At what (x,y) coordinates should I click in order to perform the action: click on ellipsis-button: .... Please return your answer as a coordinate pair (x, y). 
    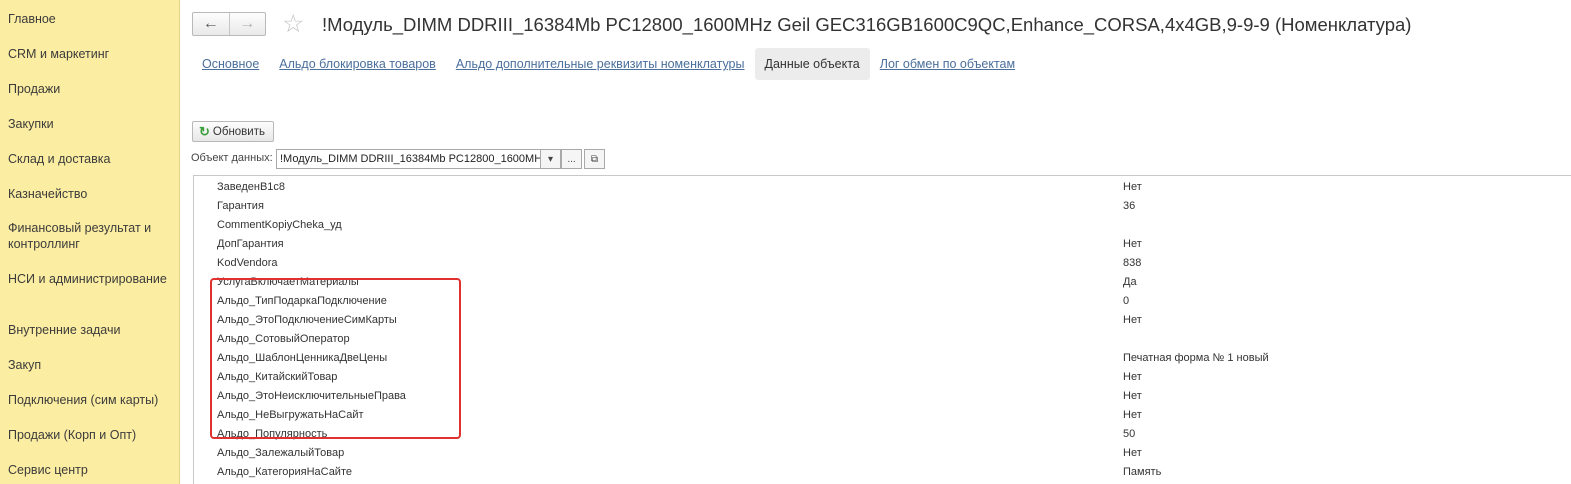
    Looking at the image, I should click on (571, 159).